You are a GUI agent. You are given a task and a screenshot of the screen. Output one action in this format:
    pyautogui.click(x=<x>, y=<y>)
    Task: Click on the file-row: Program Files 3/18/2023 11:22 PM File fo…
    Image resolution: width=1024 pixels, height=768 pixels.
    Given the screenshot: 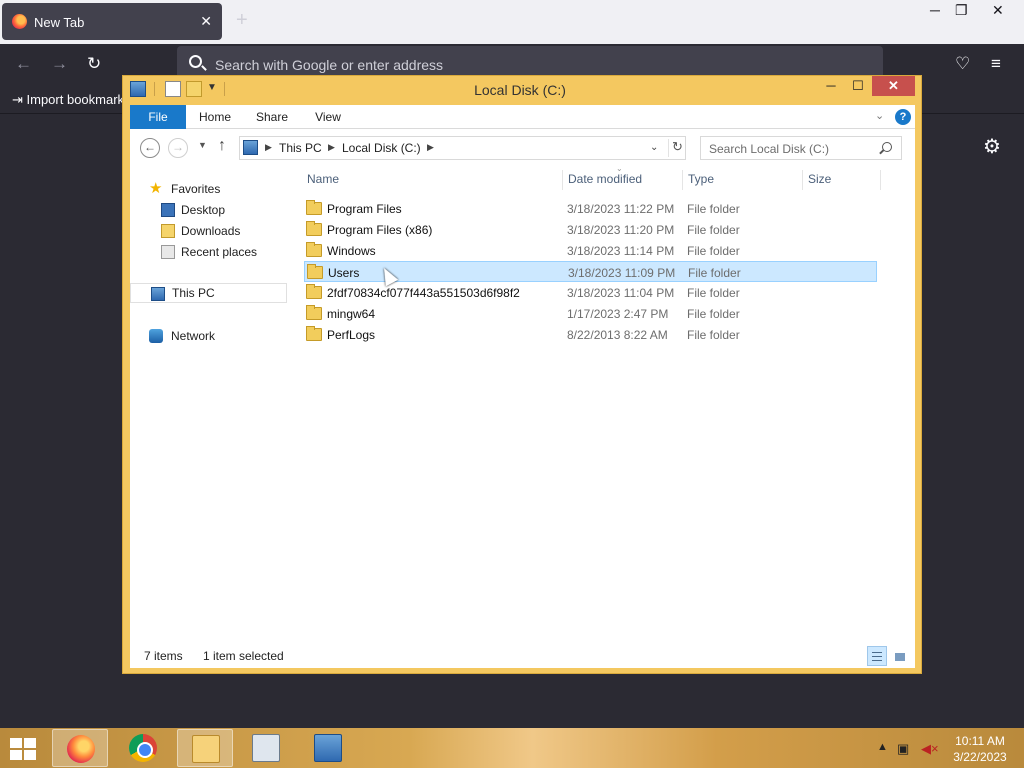 What is the action you would take?
    pyautogui.click(x=590, y=208)
    